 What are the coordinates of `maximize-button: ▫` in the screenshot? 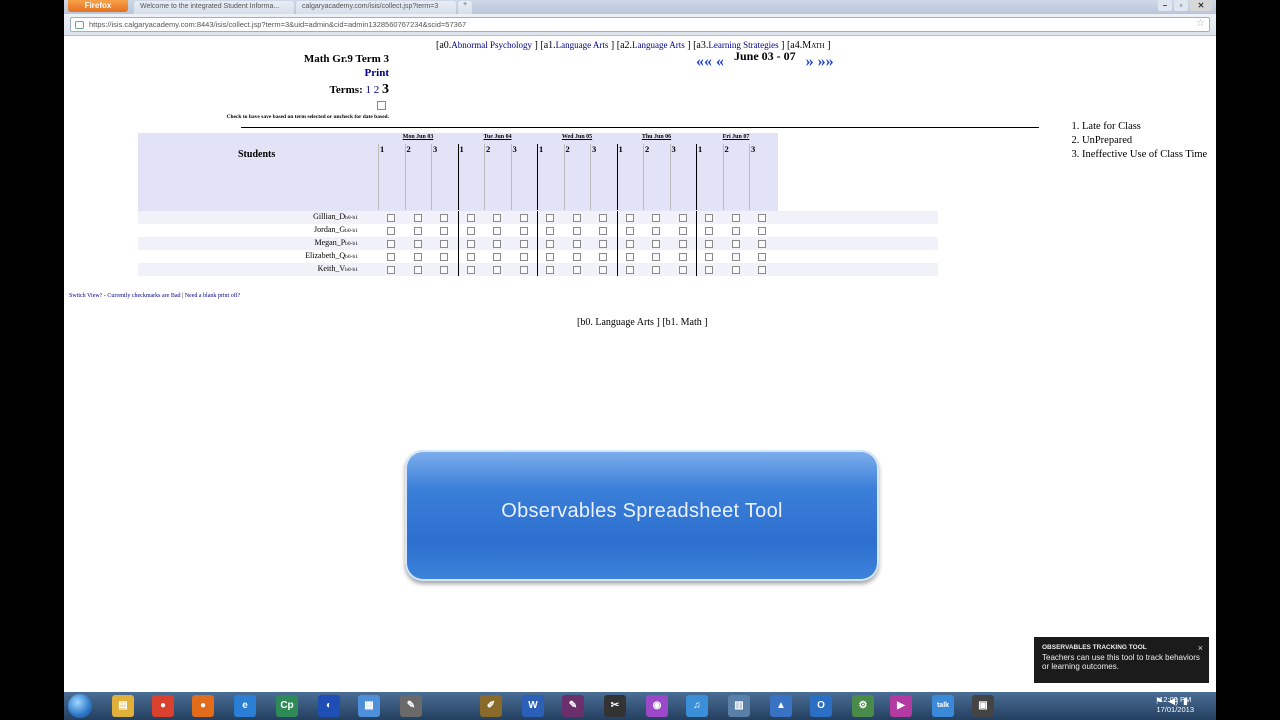 It's located at (1181, 5).